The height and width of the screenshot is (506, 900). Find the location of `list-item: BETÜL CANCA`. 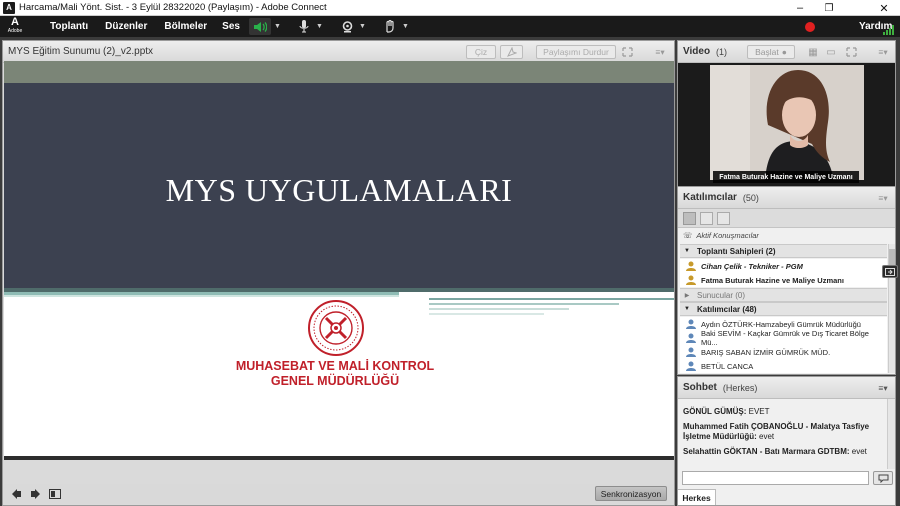

list-item: BETÜL CANCA is located at coordinates (783, 366).